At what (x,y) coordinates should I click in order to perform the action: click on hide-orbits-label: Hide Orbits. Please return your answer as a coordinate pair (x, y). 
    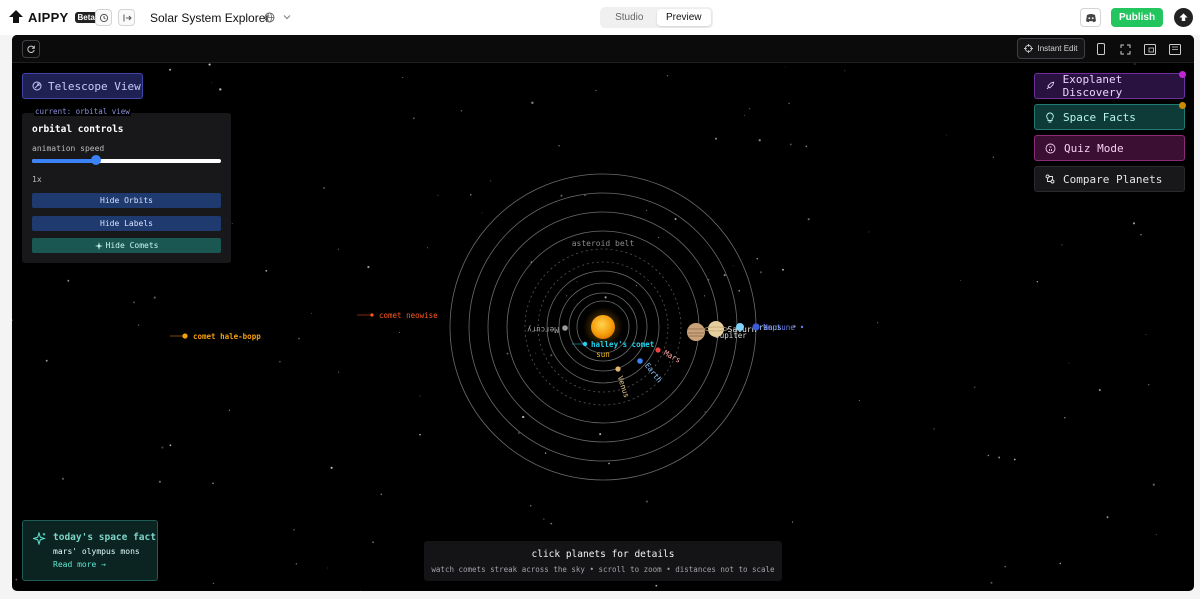
    Looking at the image, I should click on (126, 200).